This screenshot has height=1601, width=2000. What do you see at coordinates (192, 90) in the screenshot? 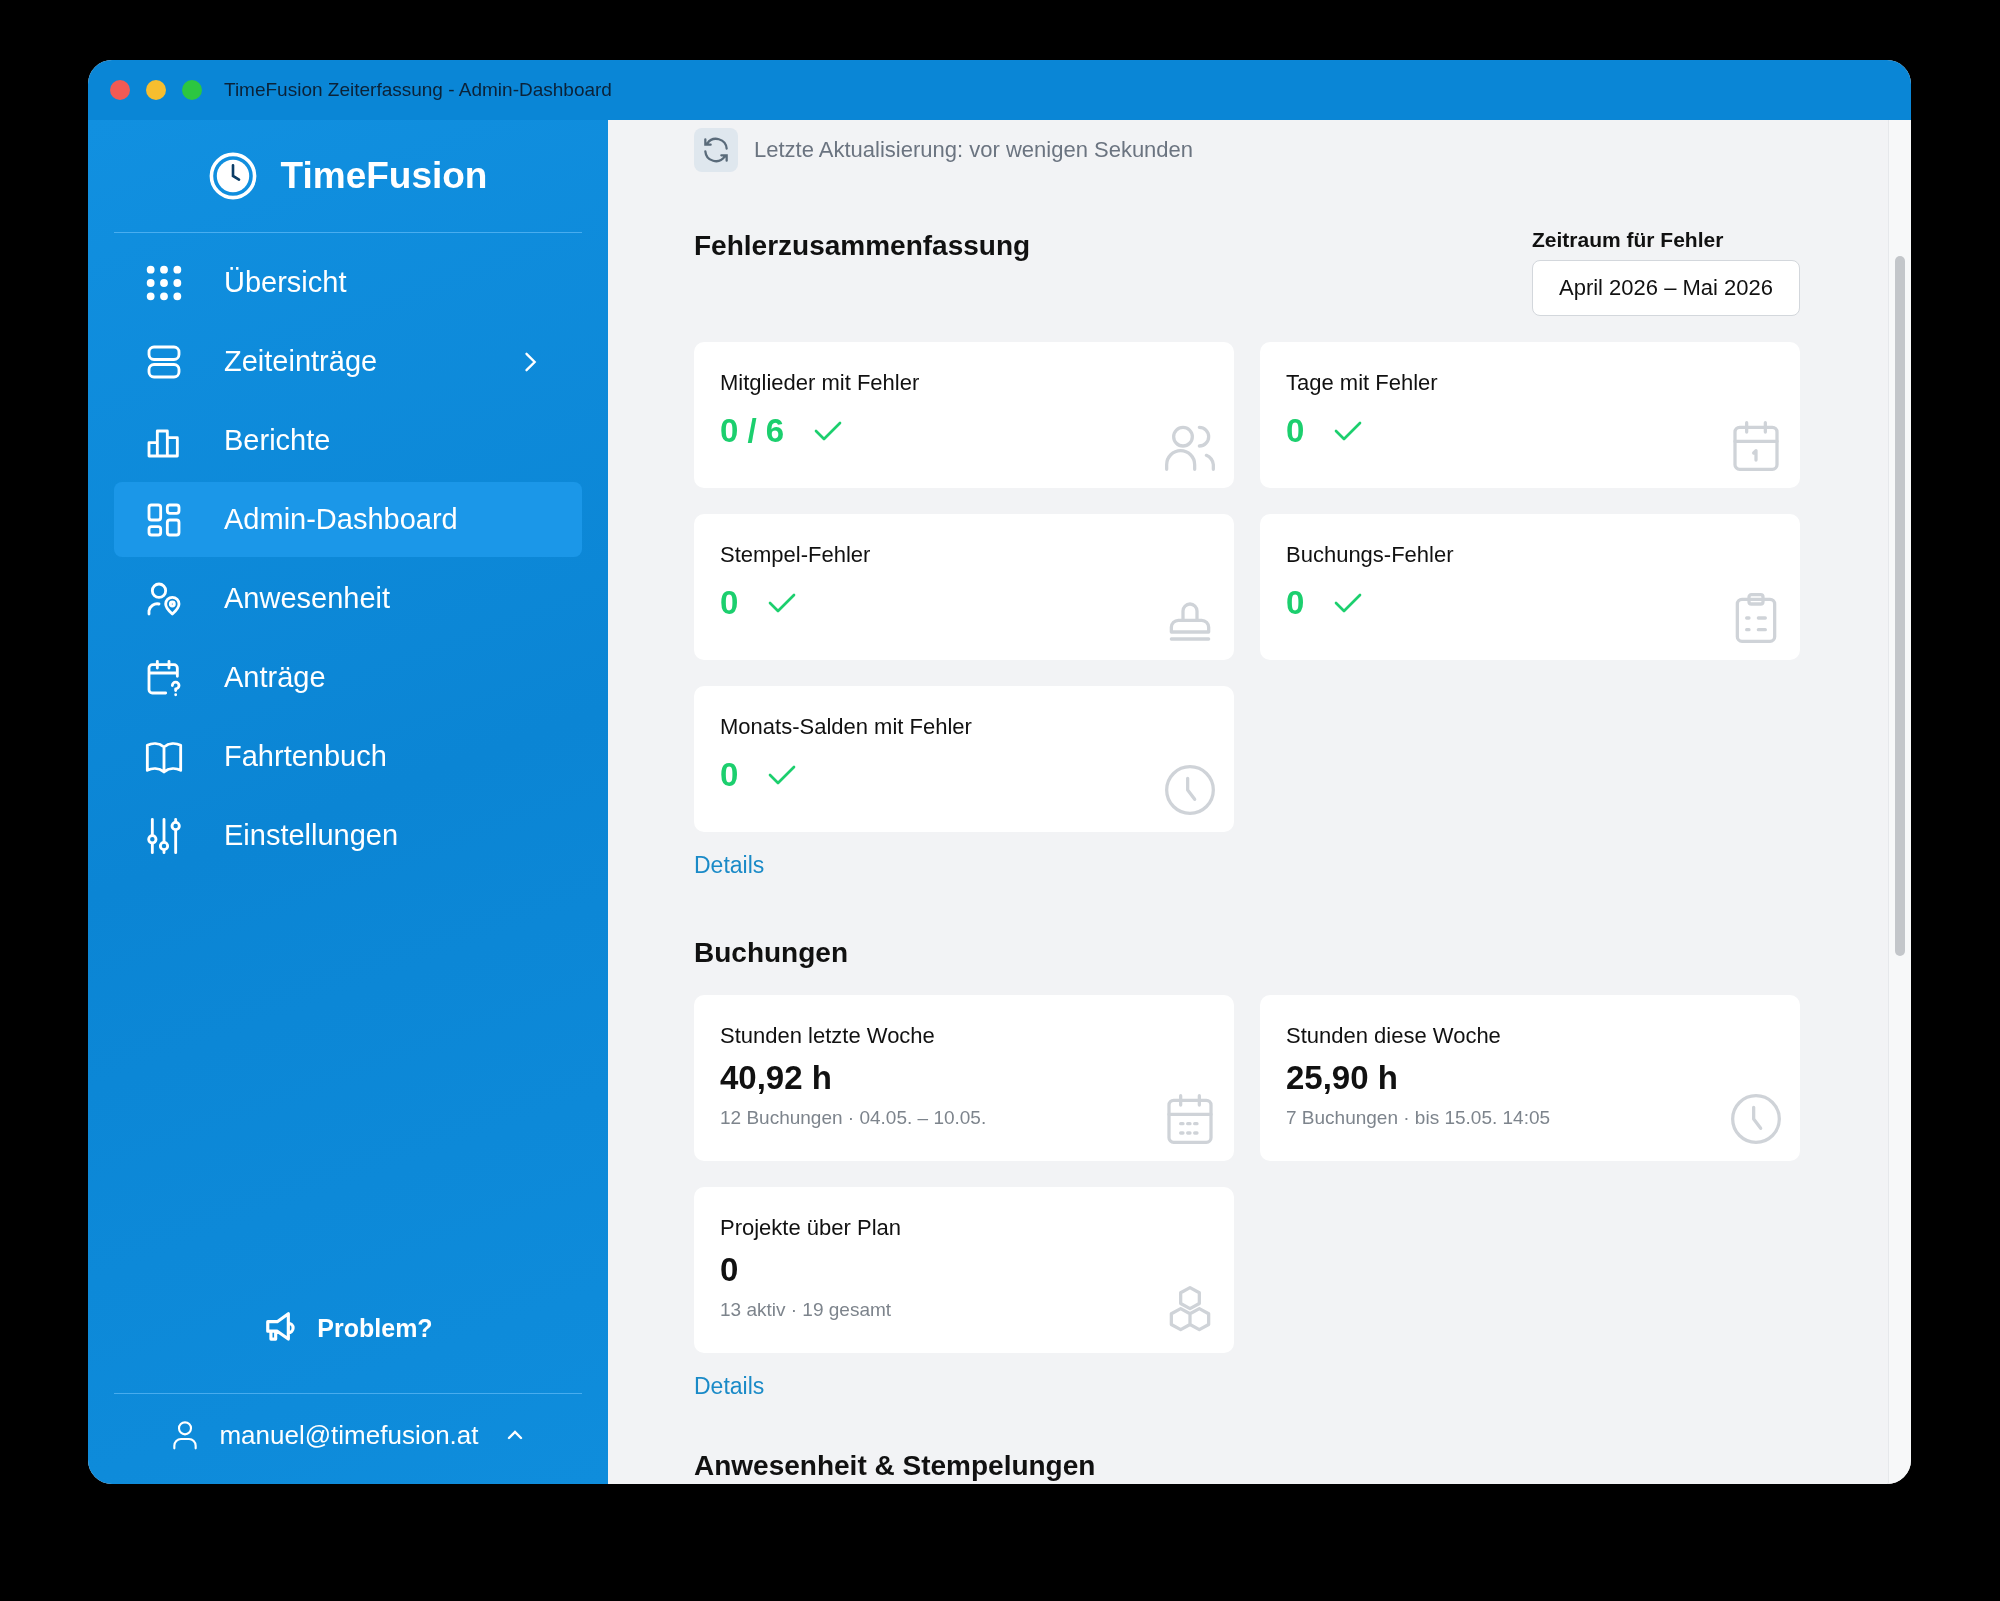
I see `zoom-button` at bounding box center [192, 90].